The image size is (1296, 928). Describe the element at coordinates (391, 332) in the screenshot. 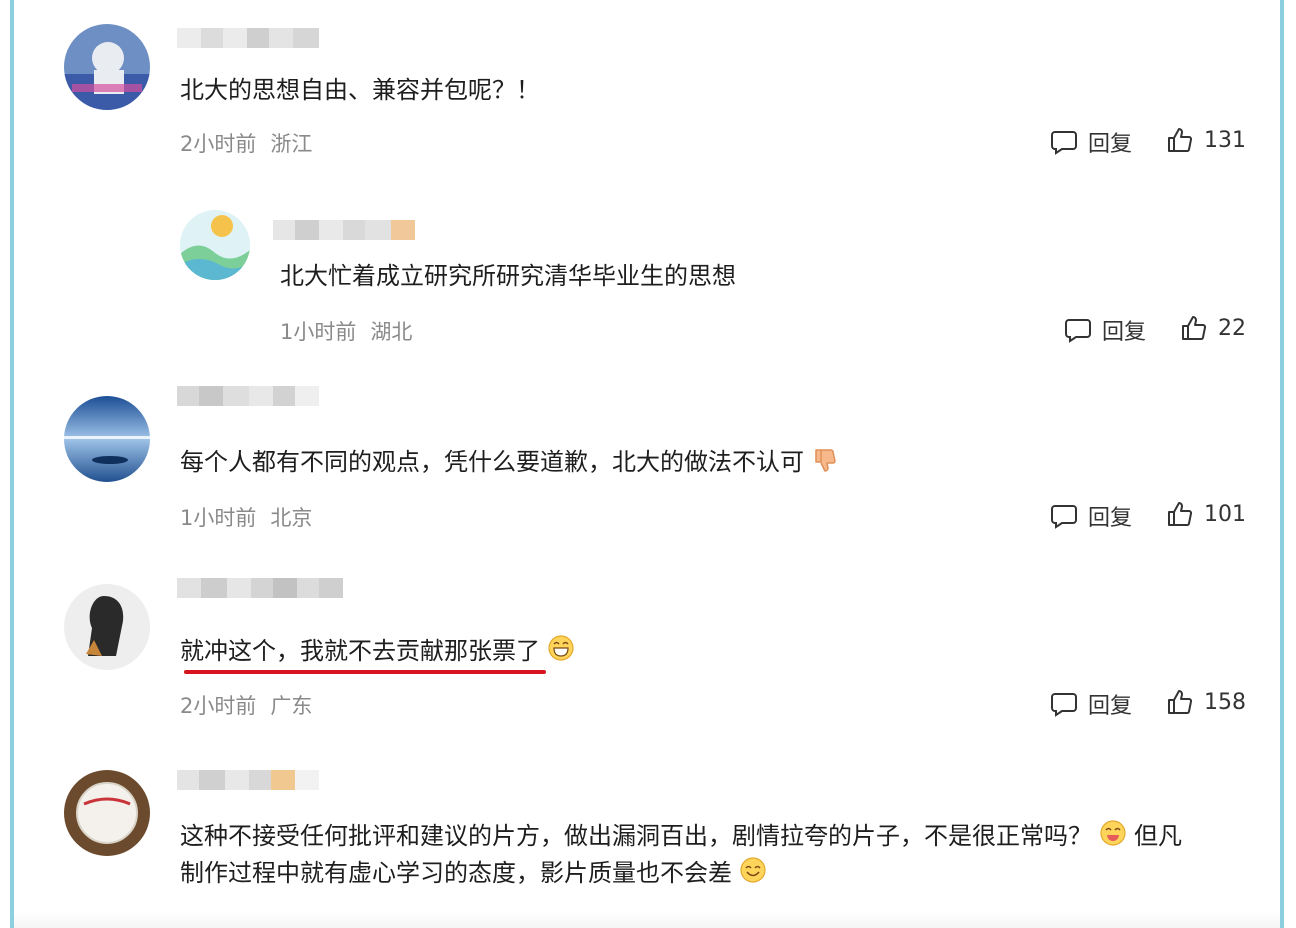

I see `comment-location: 湖北` at that location.